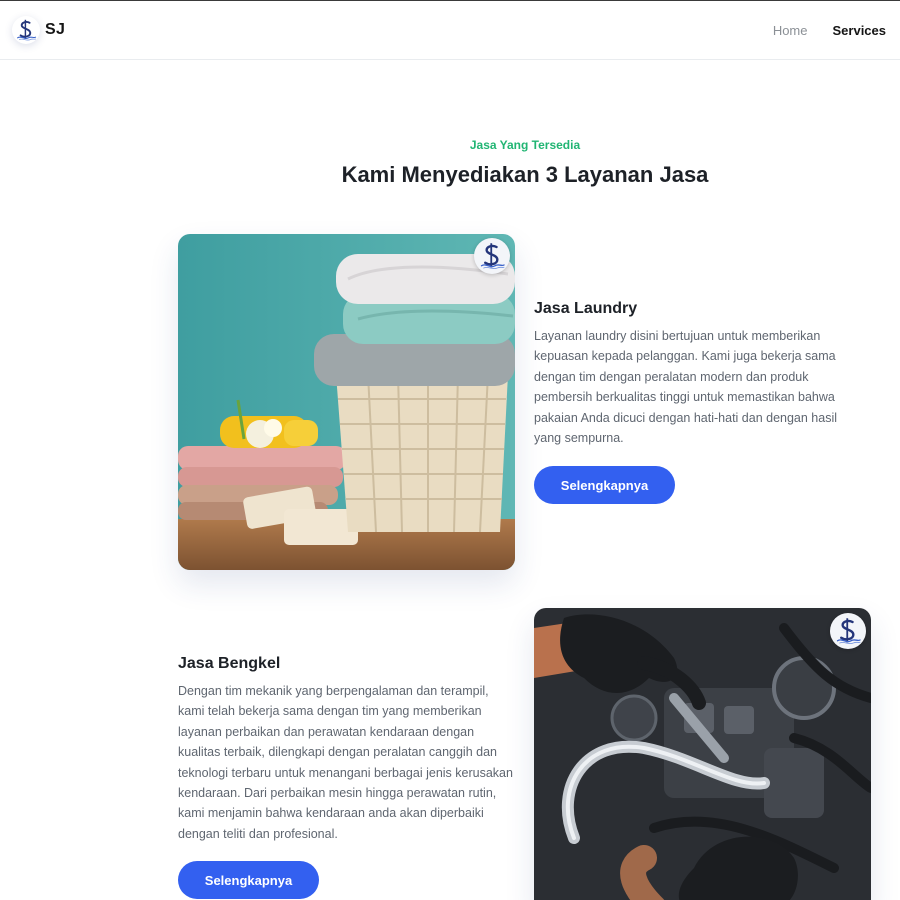 This screenshot has height=900, width=900. What do you see at coordinates (55, 29) in the screenshot?
I see `brand-name: SJ` at bounding box center [55, 29].